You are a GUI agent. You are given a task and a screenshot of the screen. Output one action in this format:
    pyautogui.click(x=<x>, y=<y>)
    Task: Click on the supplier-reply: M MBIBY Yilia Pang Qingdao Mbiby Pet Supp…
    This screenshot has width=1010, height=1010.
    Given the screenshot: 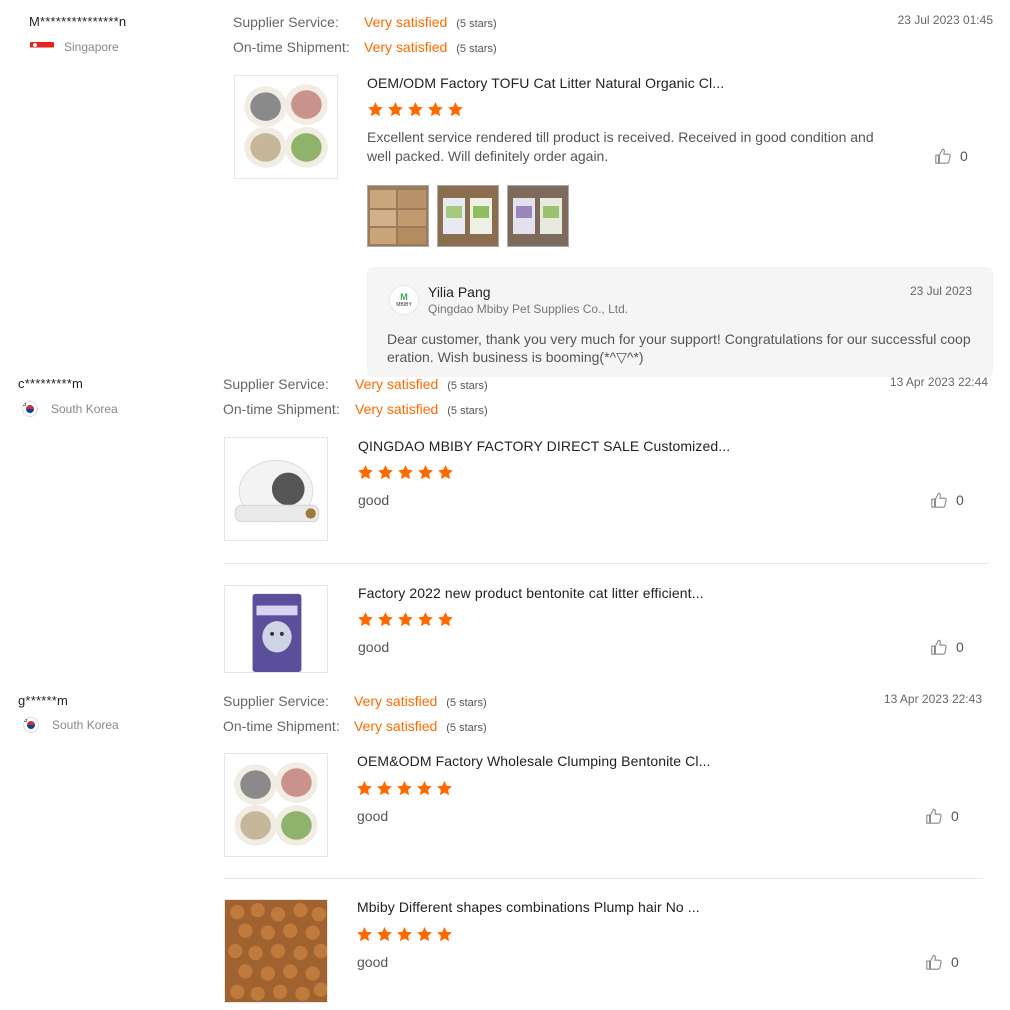 What is the action you would take?
    pyautogui.click(x=680, y=322)
    